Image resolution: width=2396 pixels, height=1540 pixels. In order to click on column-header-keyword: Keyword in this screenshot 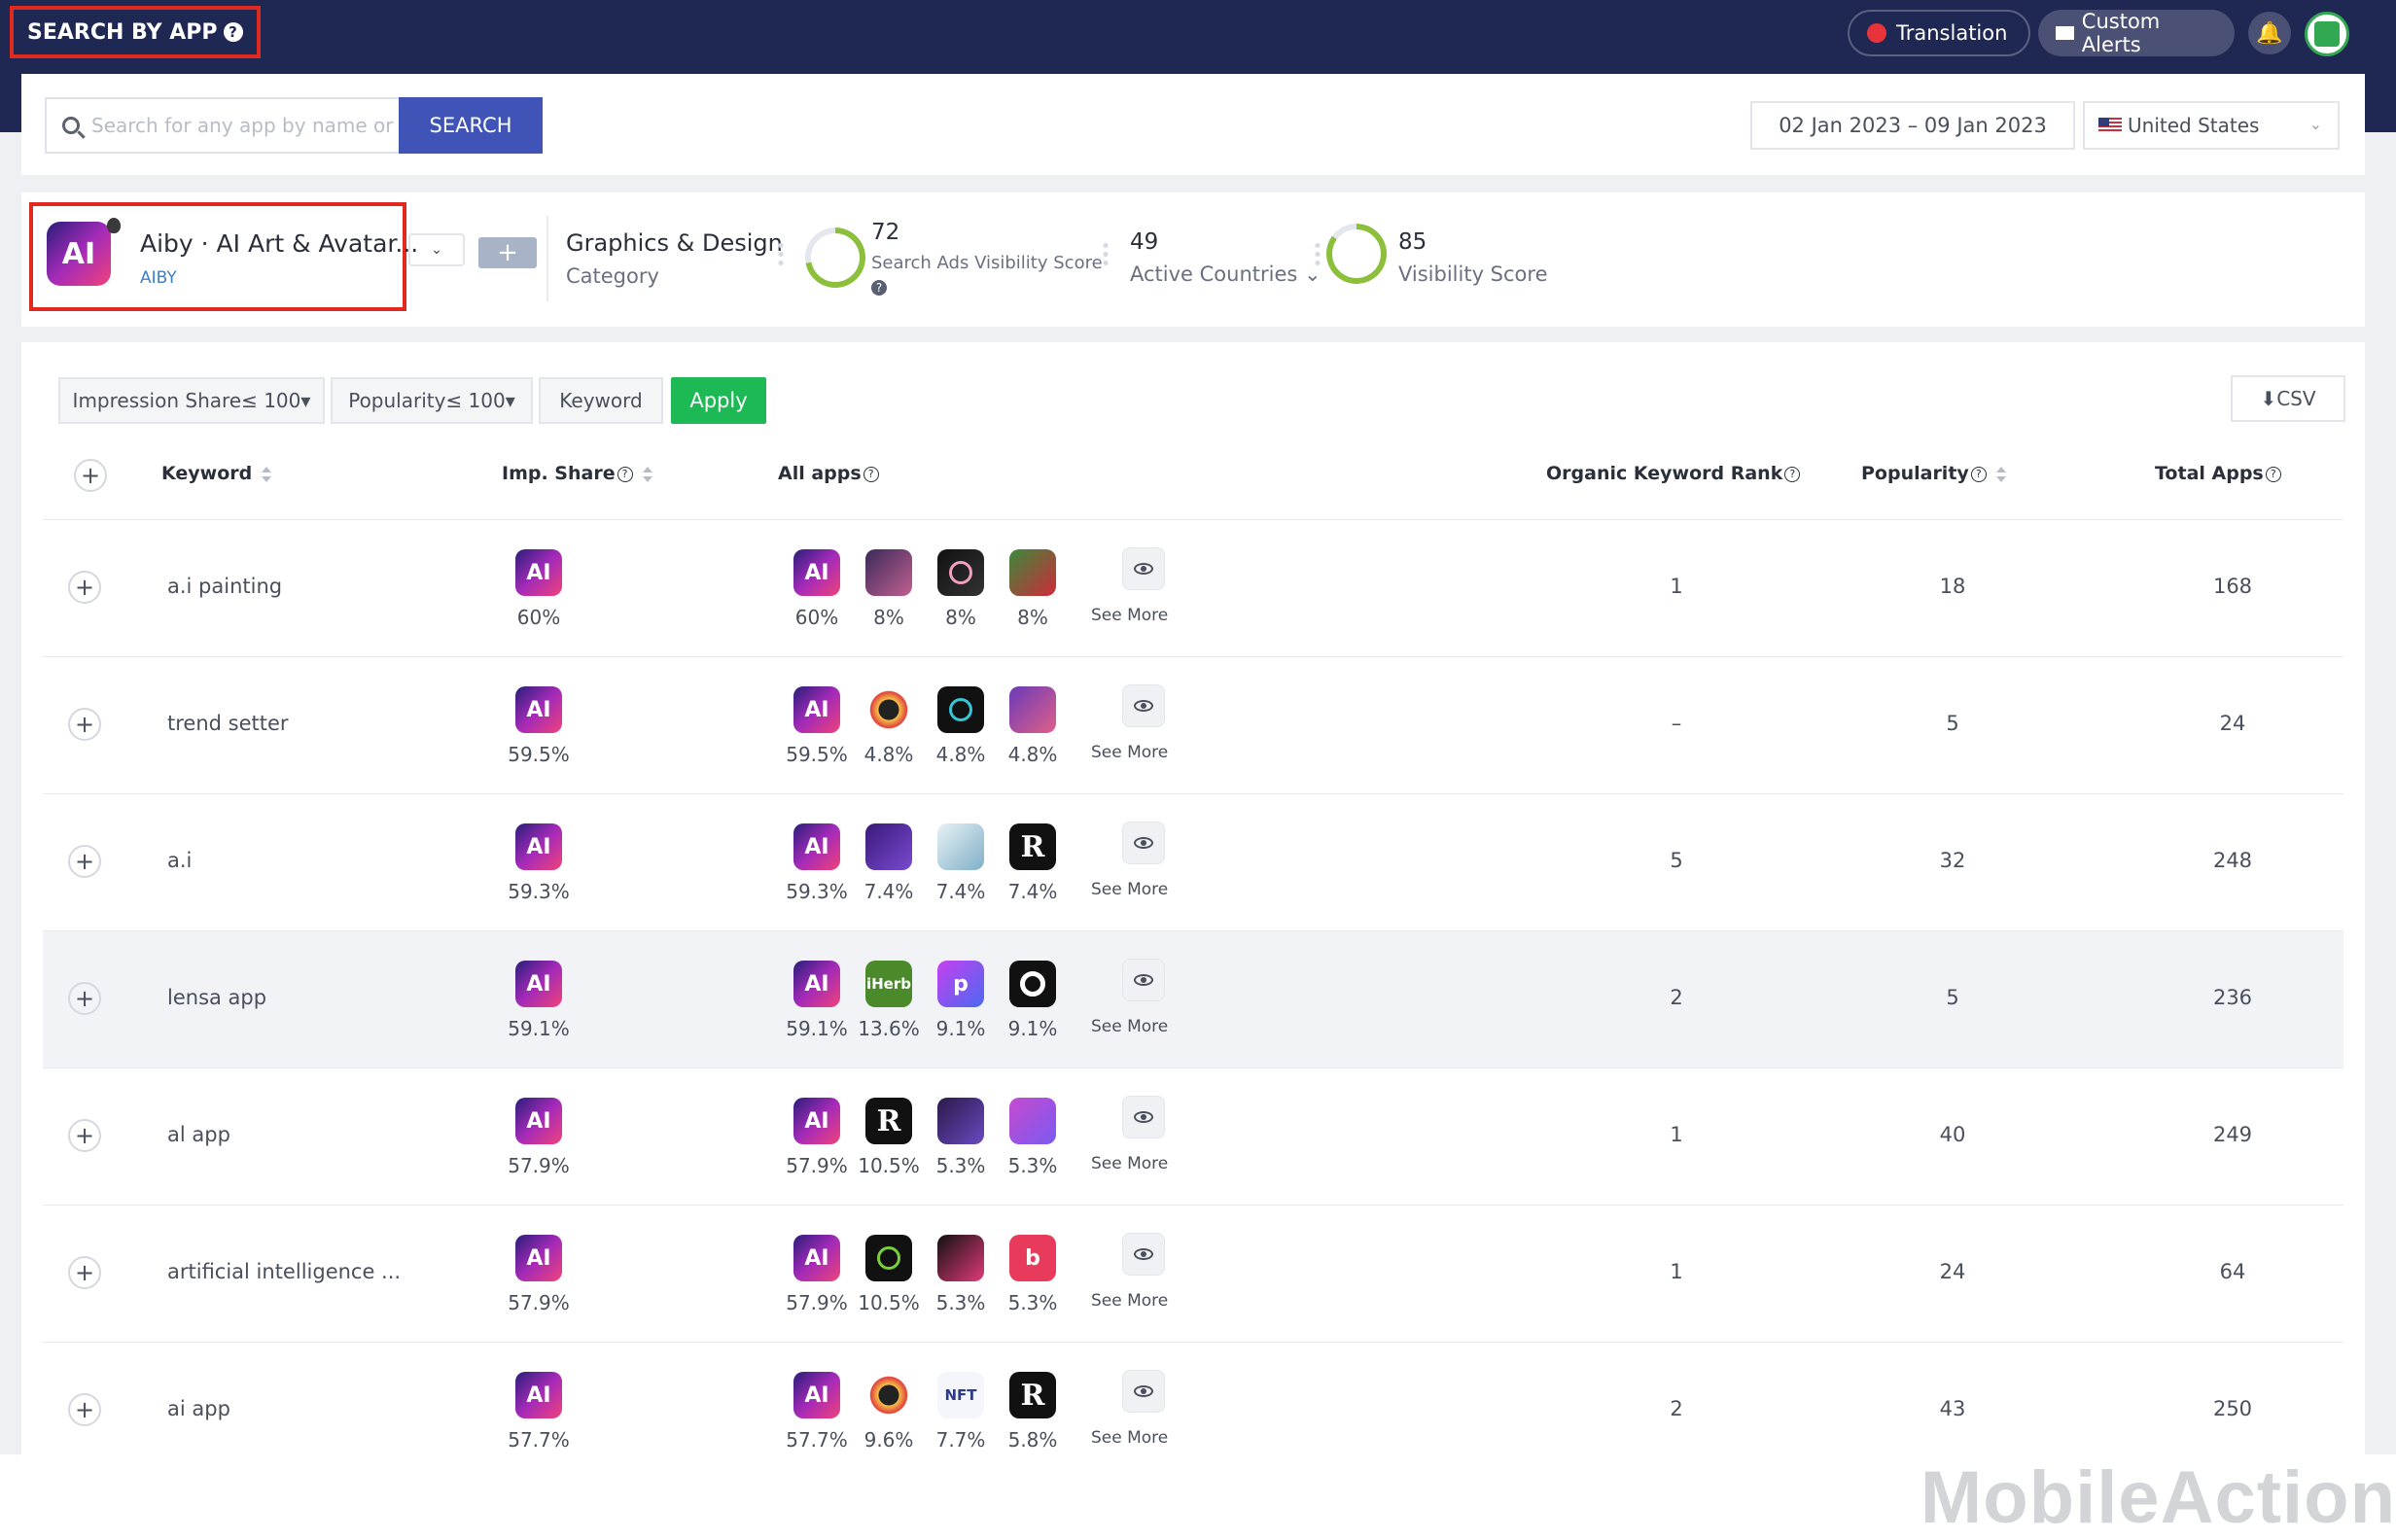, I will do `click(217, 473)`.